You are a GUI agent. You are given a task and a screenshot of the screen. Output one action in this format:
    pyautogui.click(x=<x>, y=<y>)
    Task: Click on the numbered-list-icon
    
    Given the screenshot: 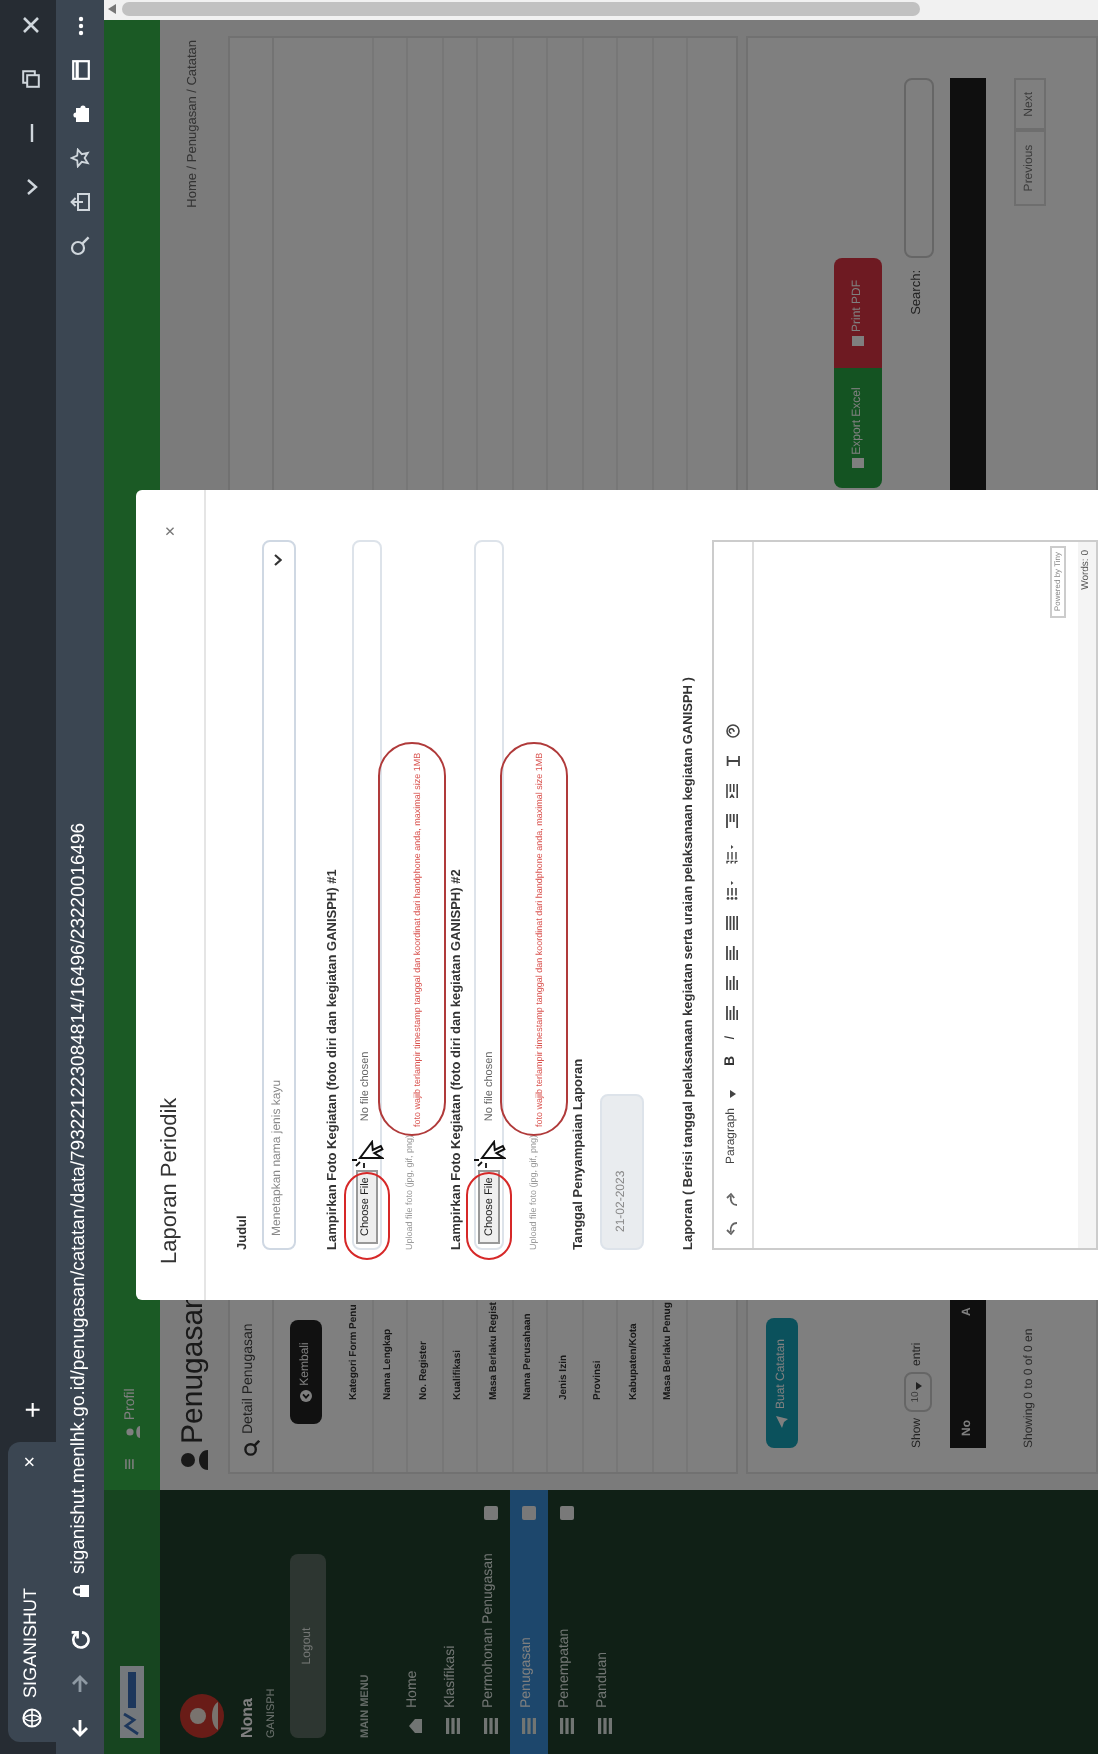 What is the action you would take?
    pyautogui.click(x=732, y=853)
    